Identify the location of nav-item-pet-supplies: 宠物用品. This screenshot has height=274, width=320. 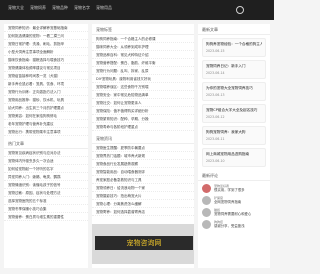
(104, 8).